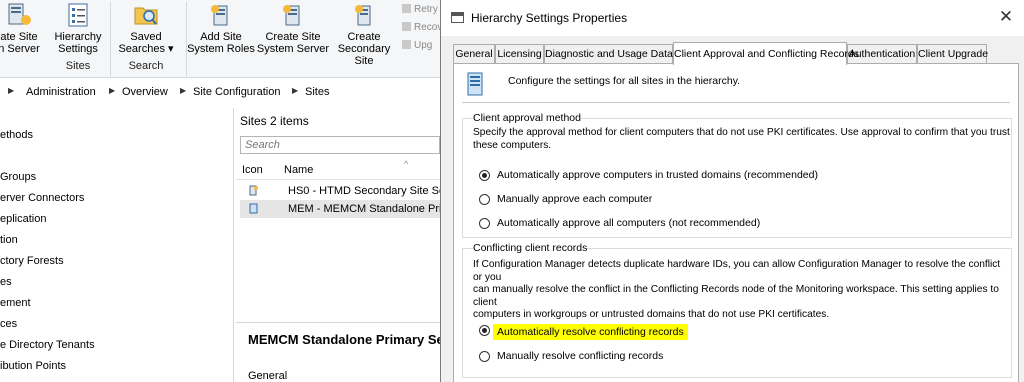 The height and width of the screenshot is (382, 1024). I want to click on nav-item: ement, so click(15, 303).